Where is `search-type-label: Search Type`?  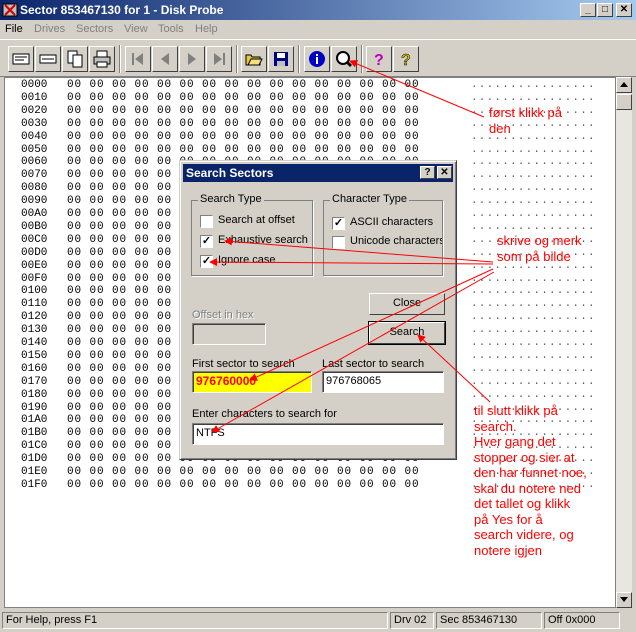 search-type-label: Search Type is located at coordinates (231, 199).